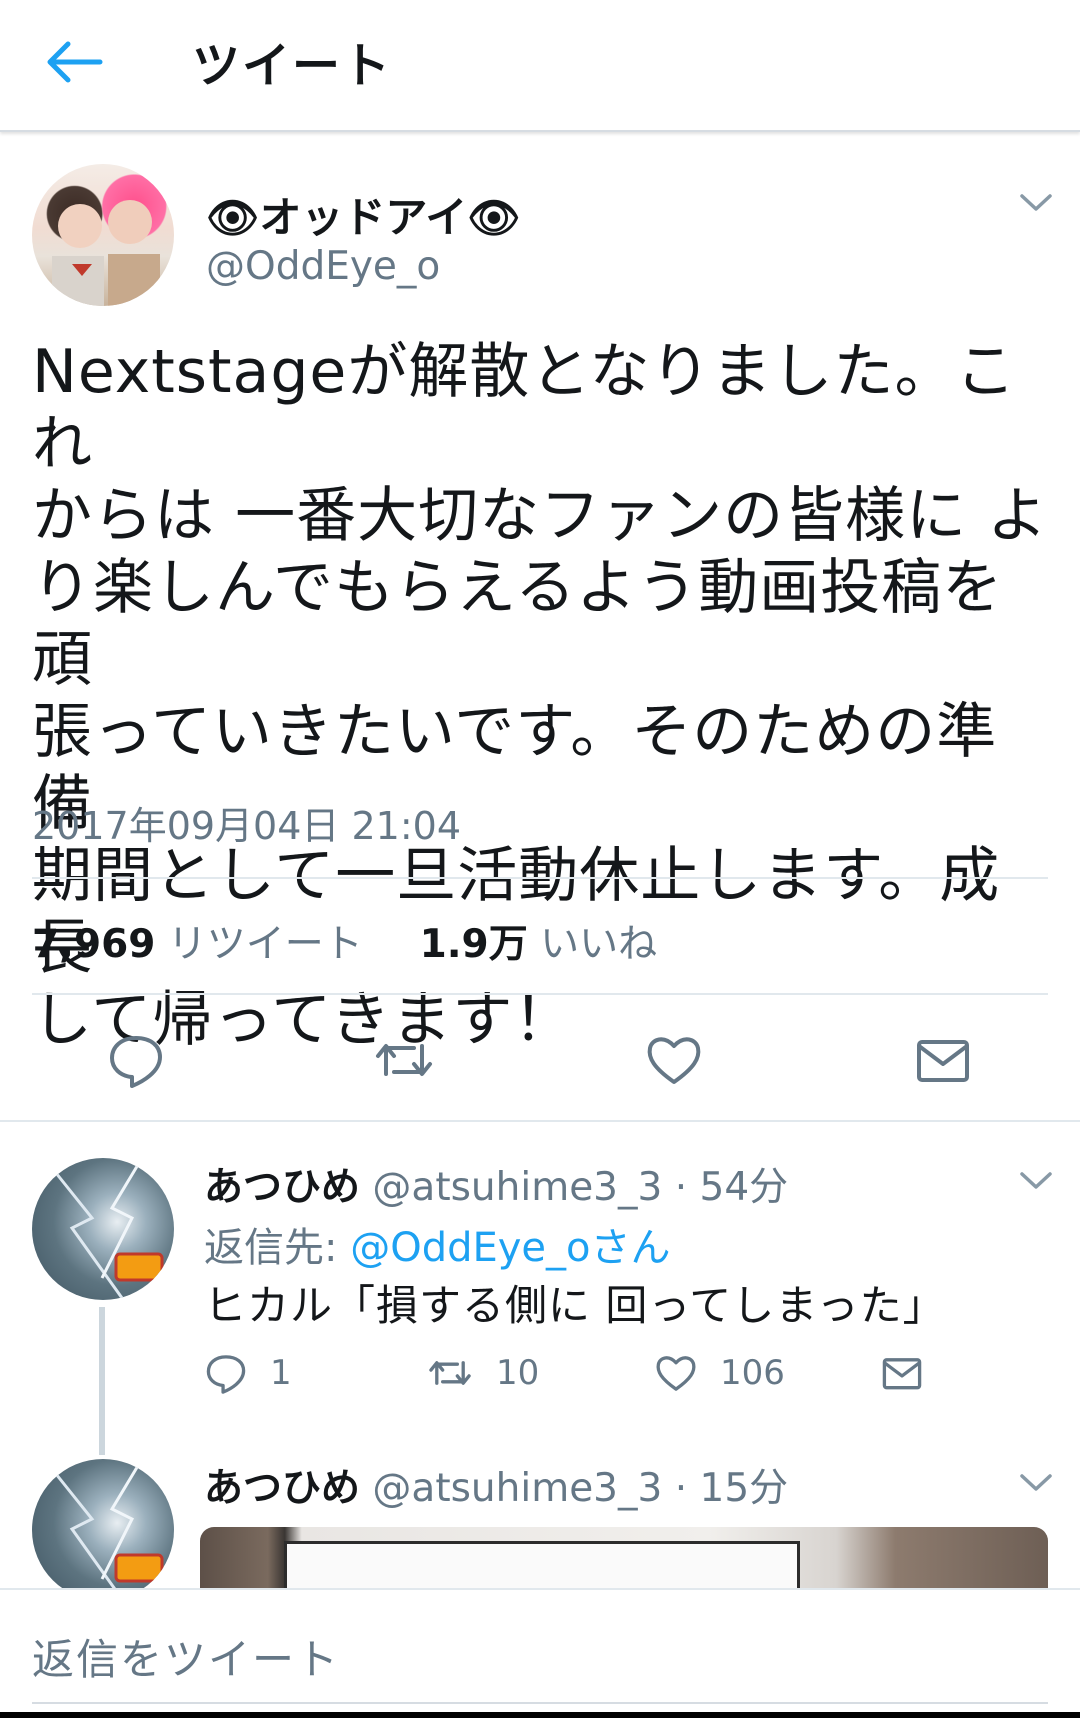  What do you see at coordinates (247, 826) in the screenshot?
I see `tweet-timestamp: 2017年09月04日 21:04` at bounding box center [247, 826].